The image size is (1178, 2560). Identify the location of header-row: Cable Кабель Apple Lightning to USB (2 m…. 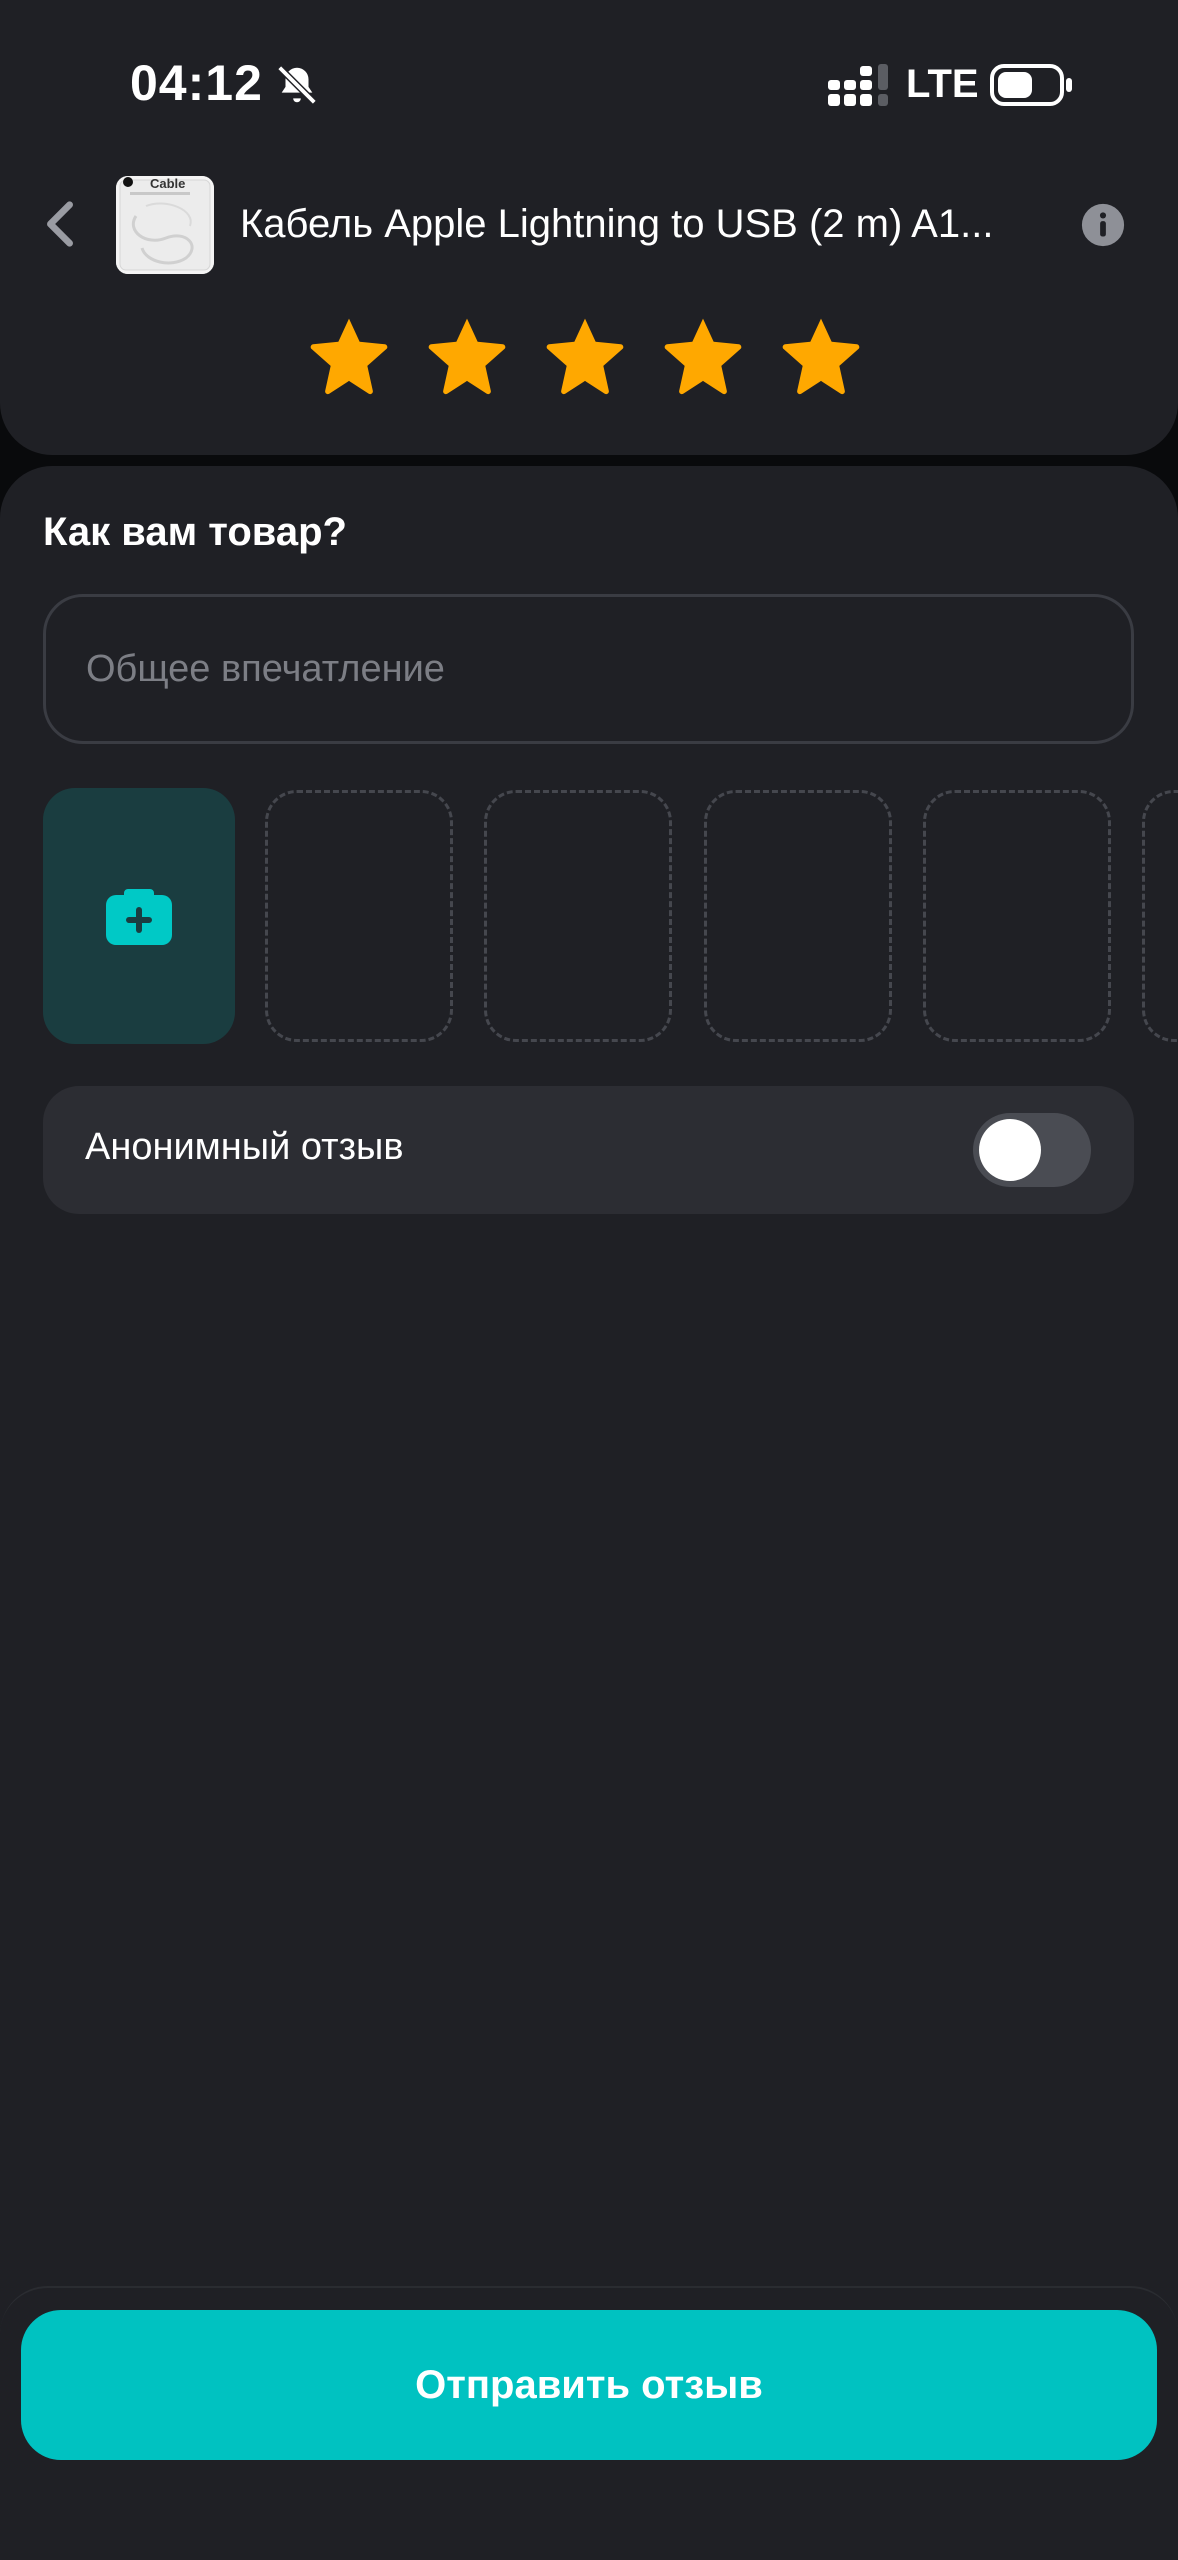
(589, 225).